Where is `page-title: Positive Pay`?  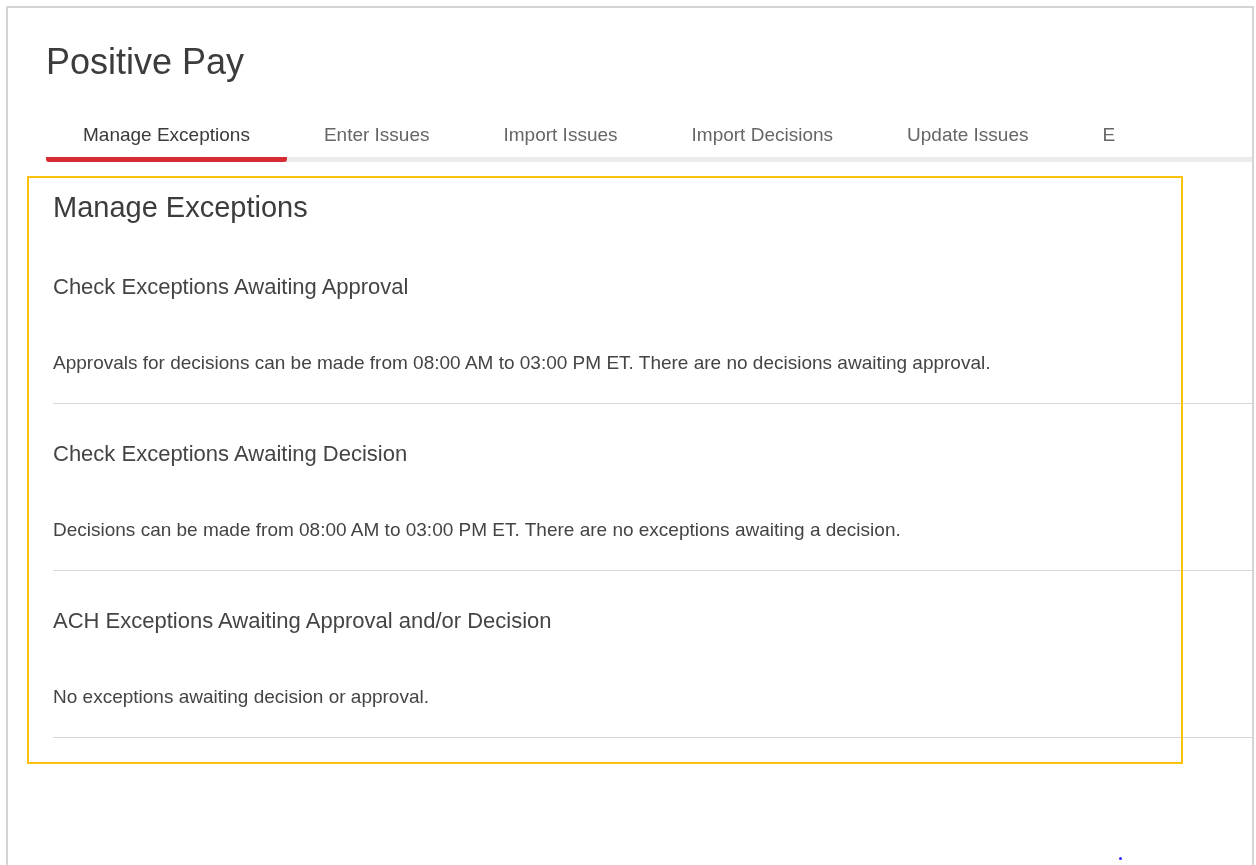 page-title: Positive Pay is located at coordinates (146, 62).